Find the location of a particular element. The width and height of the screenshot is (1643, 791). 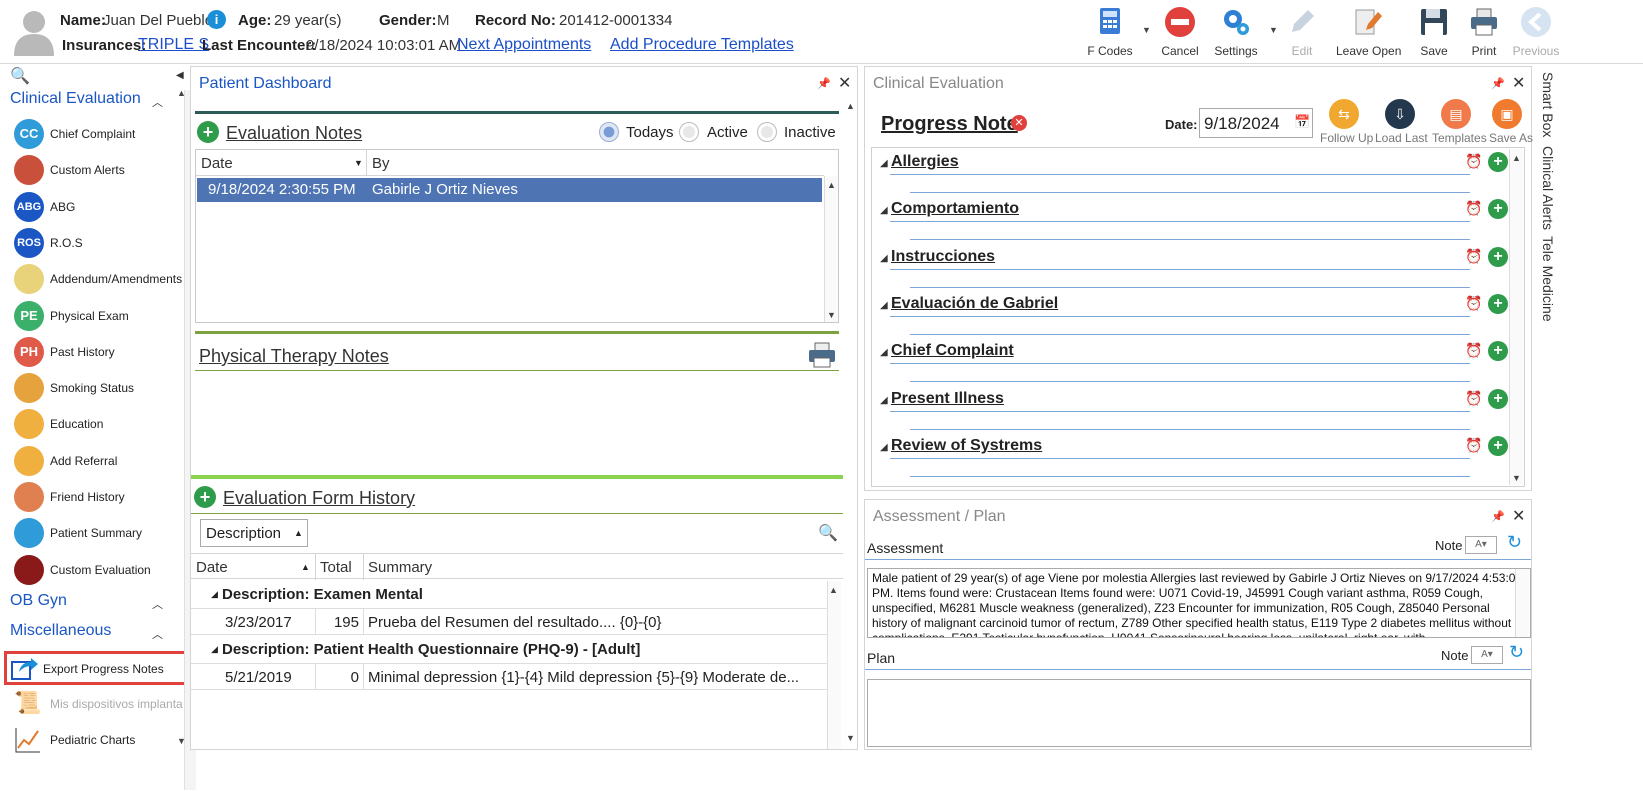

nav-item-education: Education is located at coordinates (100, 425).